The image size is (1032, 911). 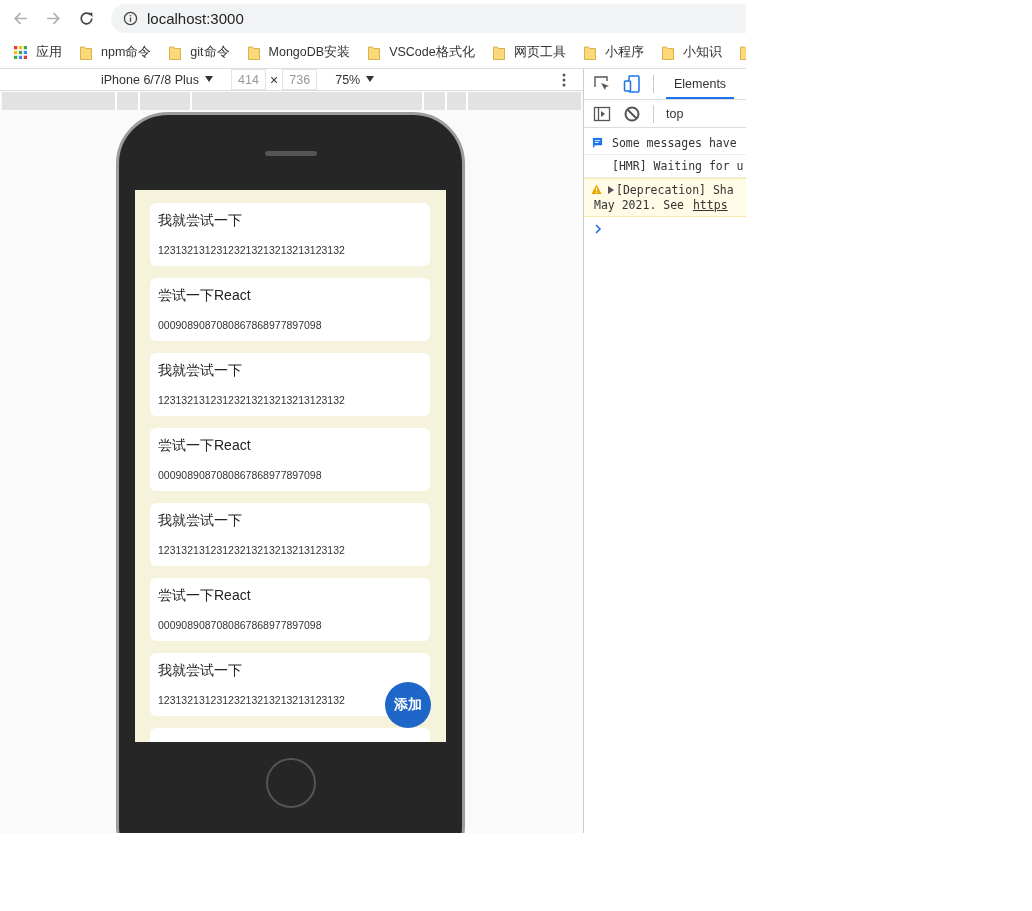 I want to click on info-icon, so click(x=130, y=18).